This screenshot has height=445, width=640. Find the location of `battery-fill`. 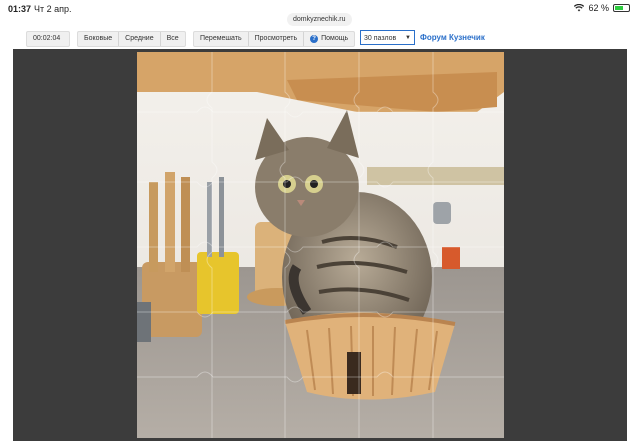

battery-fill is located at coordinates (619, 8).